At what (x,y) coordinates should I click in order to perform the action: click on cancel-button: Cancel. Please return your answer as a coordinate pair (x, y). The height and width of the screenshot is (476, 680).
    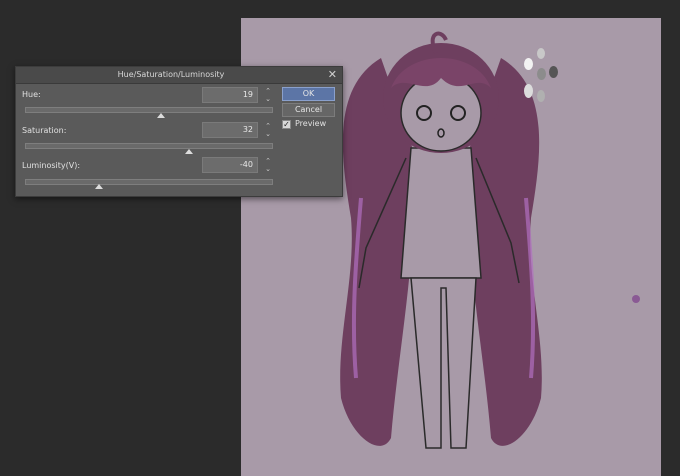
    Looking at the image, I should click on (308, 110).